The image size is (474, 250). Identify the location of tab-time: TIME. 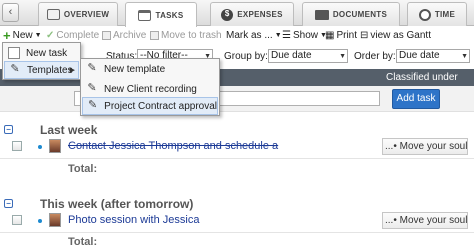
(437, 14).